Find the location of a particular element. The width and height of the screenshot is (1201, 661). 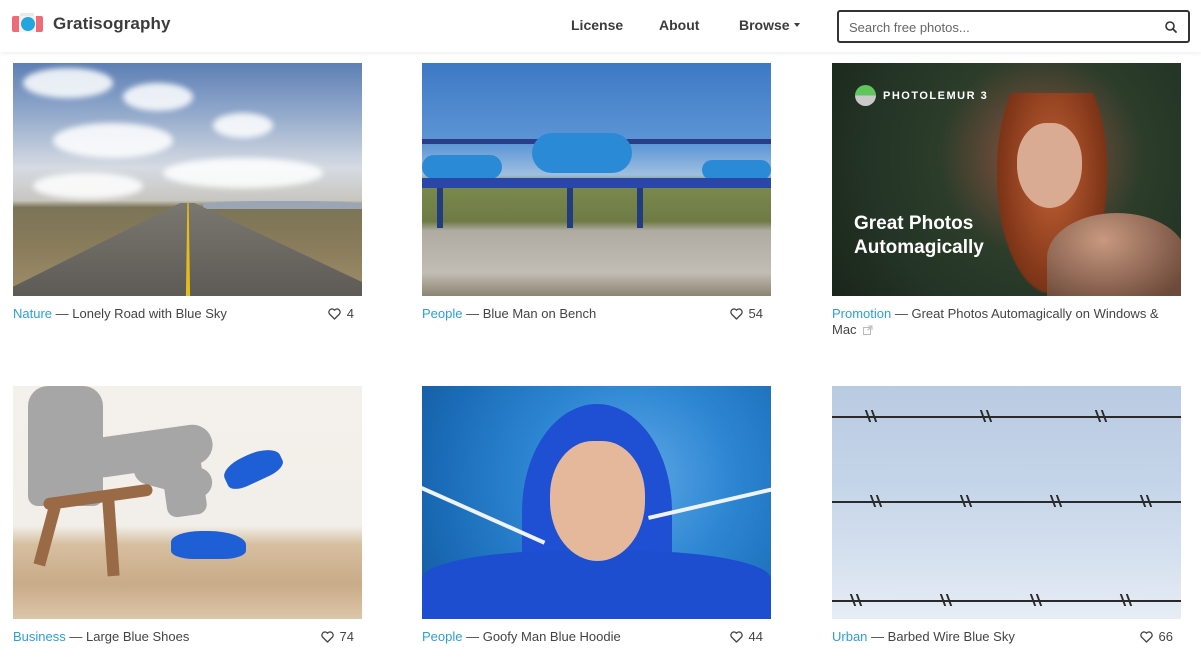

photo-goofy-man-hoodie is located at coordinates (596, 502).